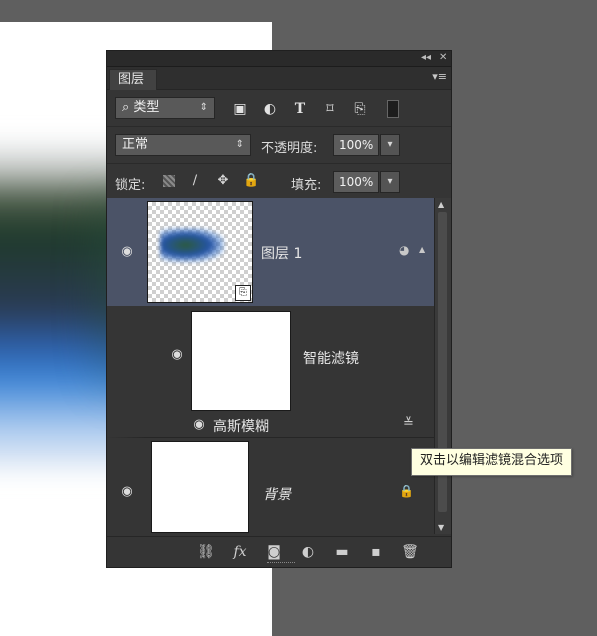 This screenshot has width=597, height=636. Describe the element at coordinates (393, 109) in the screenshot. I see `filter-toggle-icon` at that location.